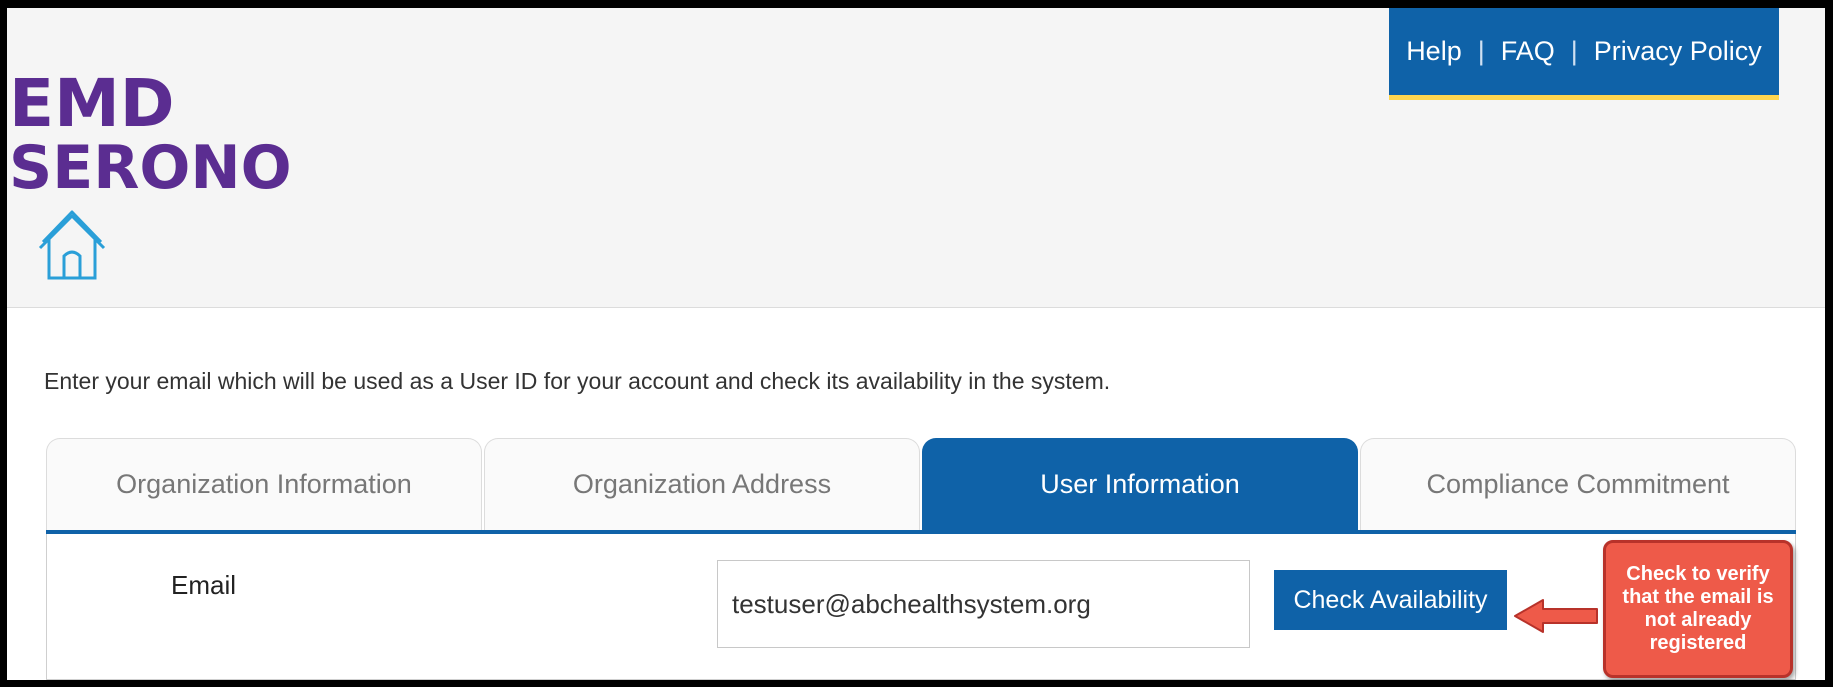 Image resolution: width=1833 pixels, height=687 pixels. I want to click on callout-line: that the email is, so click(1698, 597).